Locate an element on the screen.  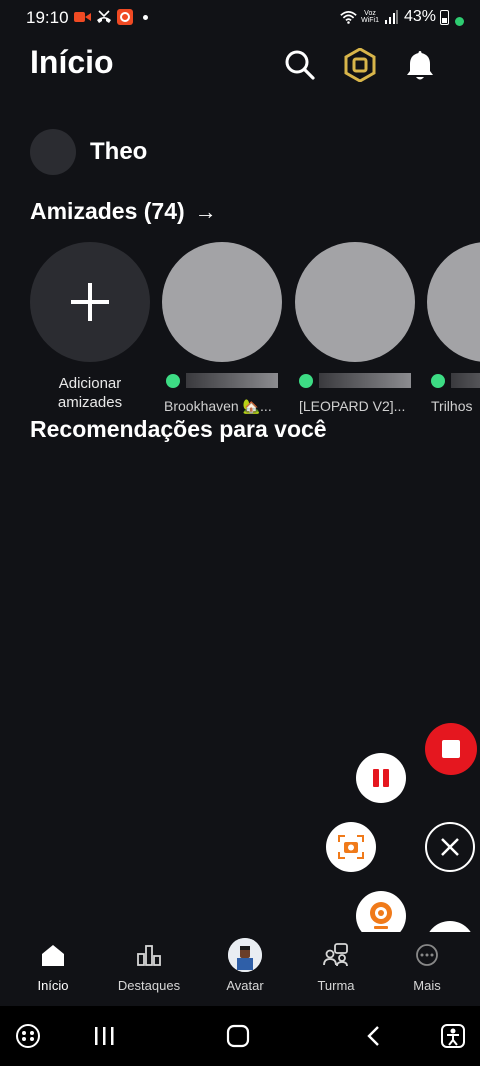
recent-apps-icon is located at coordinates (104, 1036).